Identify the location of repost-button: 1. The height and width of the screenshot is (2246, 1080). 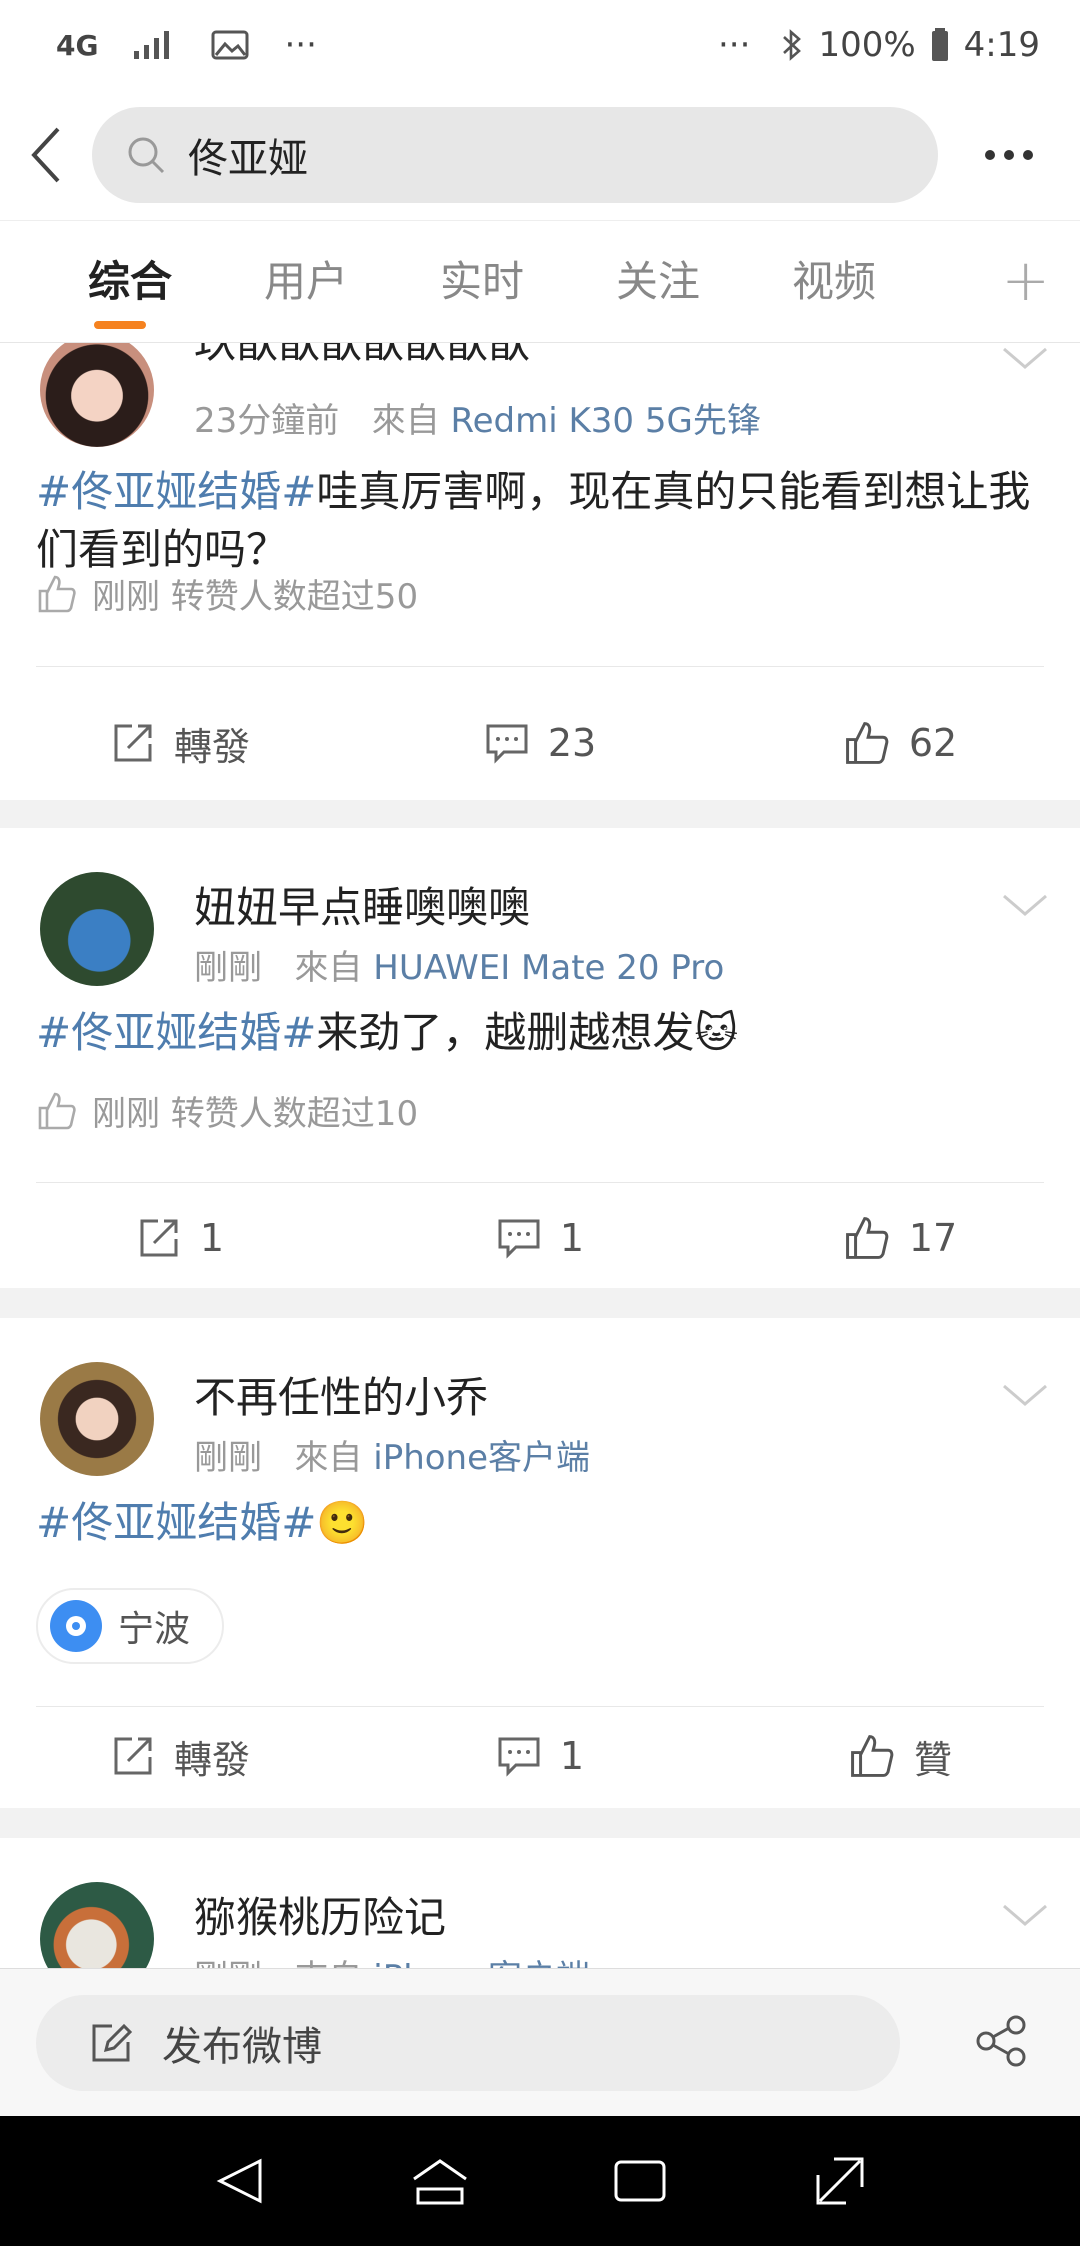
(180, 1238).